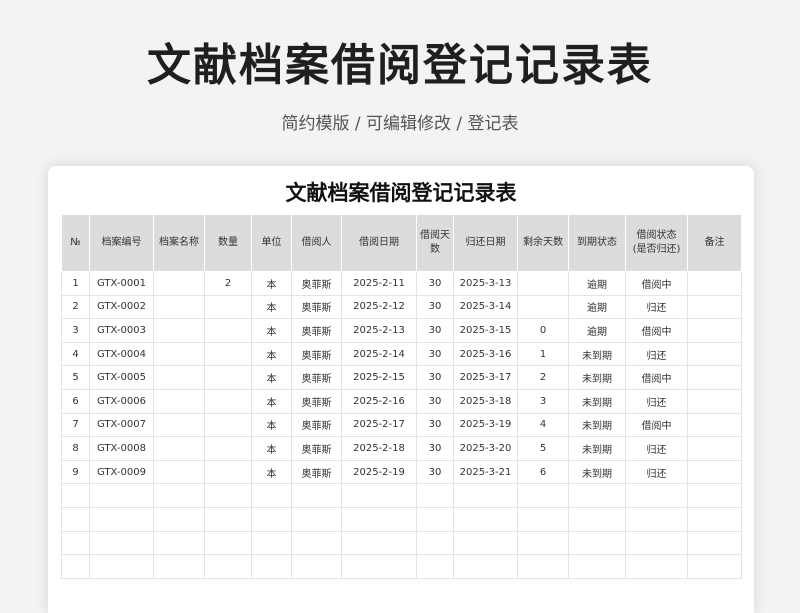 This screenshot has width=800, height=613. Describe the element at coordinates (75, 425) in the screenshot. I see `cell-no: 7` at that location.